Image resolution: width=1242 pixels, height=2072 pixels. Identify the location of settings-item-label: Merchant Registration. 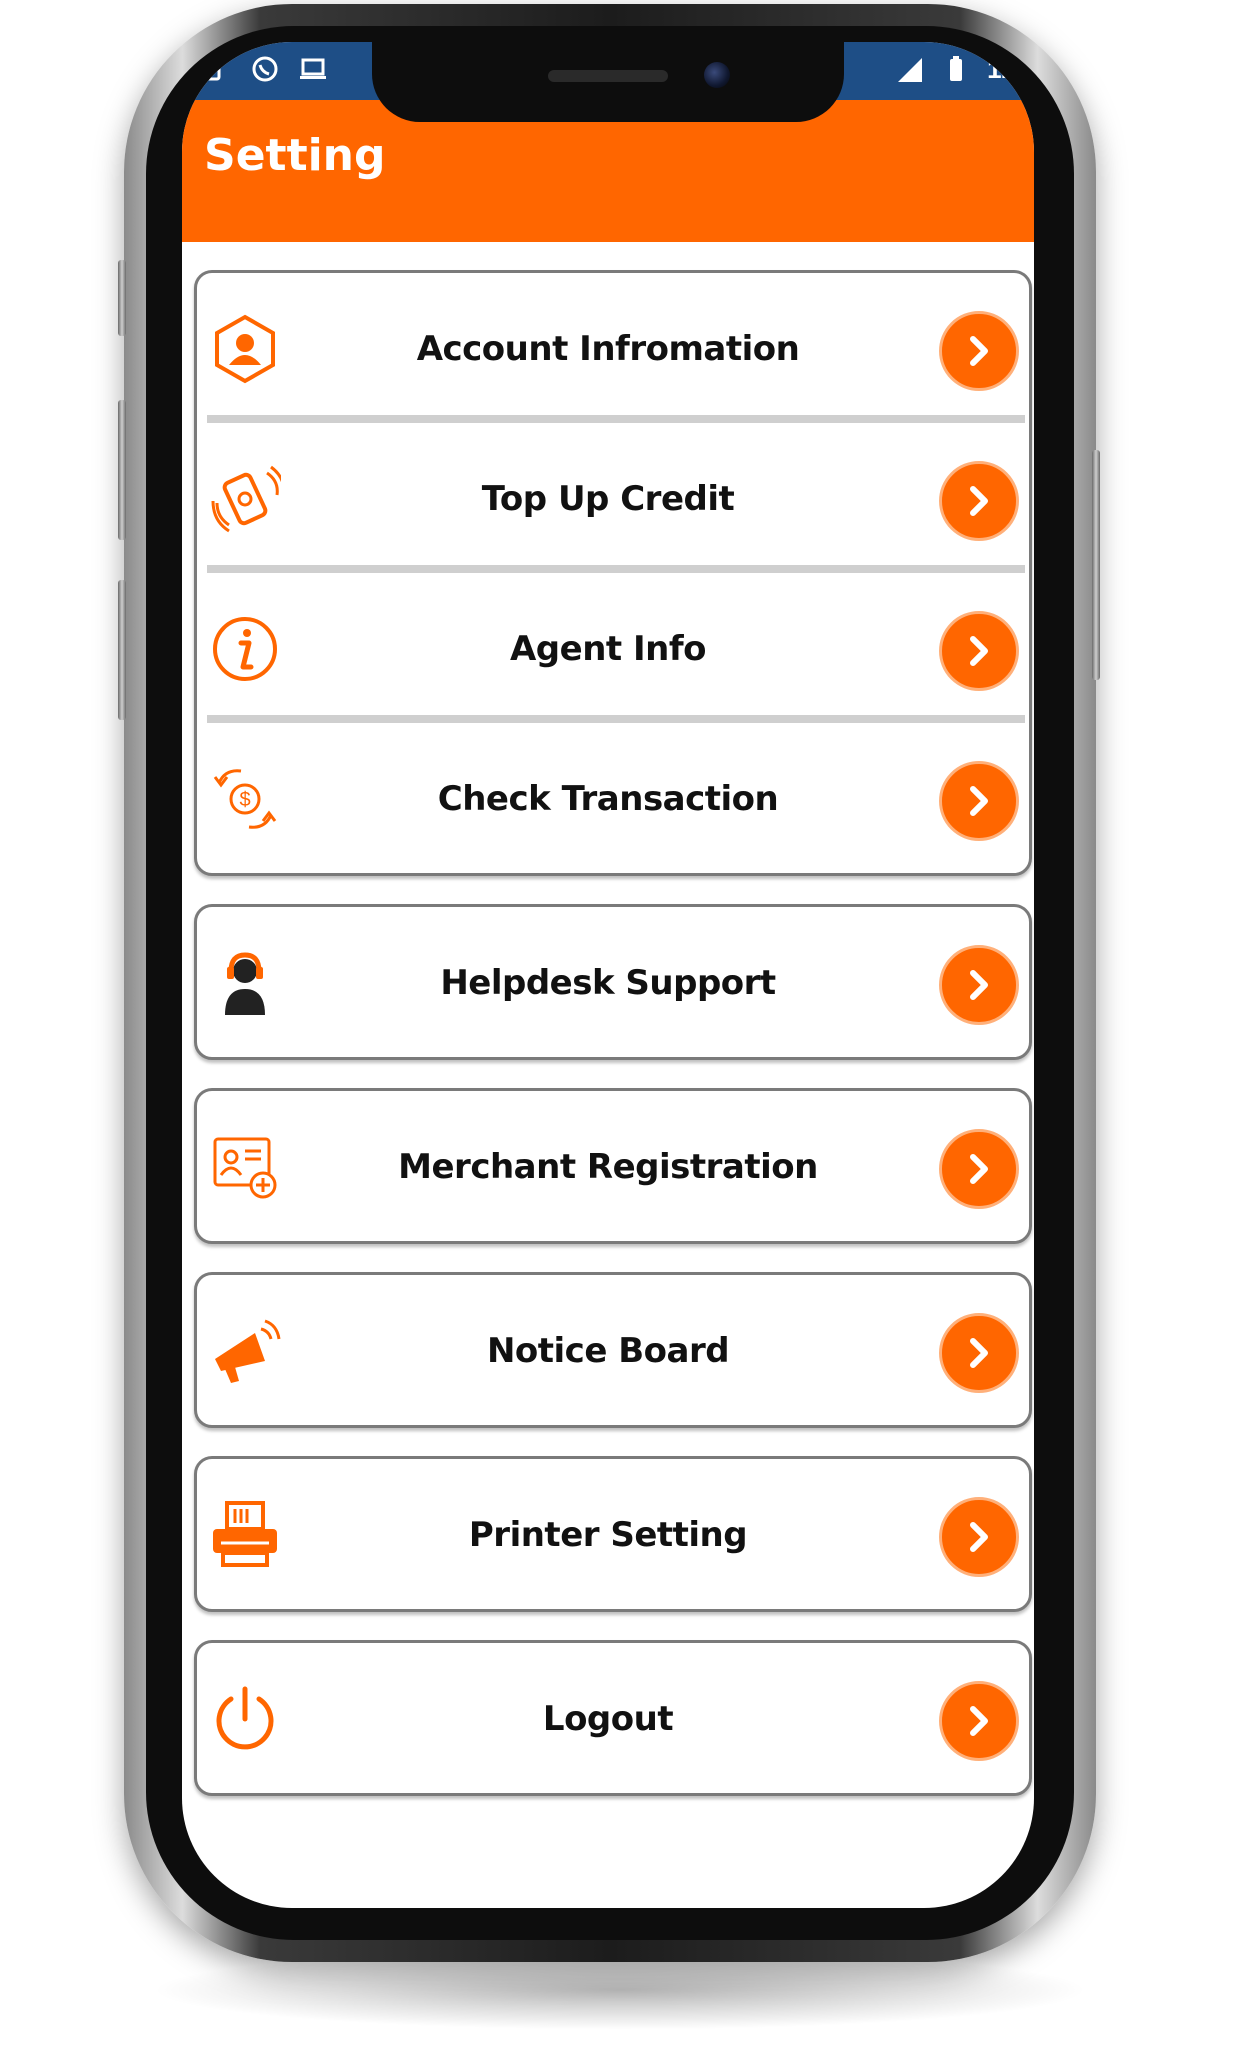
(608, 1167).